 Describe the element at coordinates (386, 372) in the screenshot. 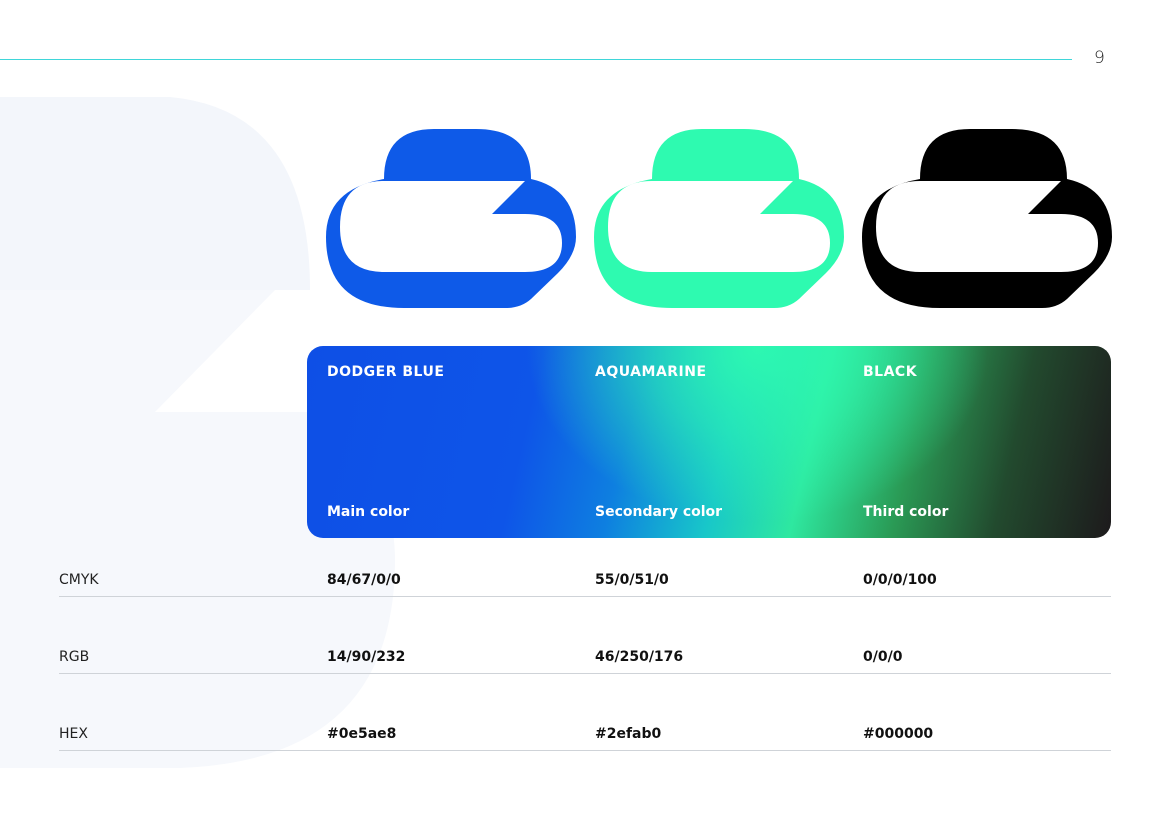

I see `color-name: DODGER BLUE` at that location.